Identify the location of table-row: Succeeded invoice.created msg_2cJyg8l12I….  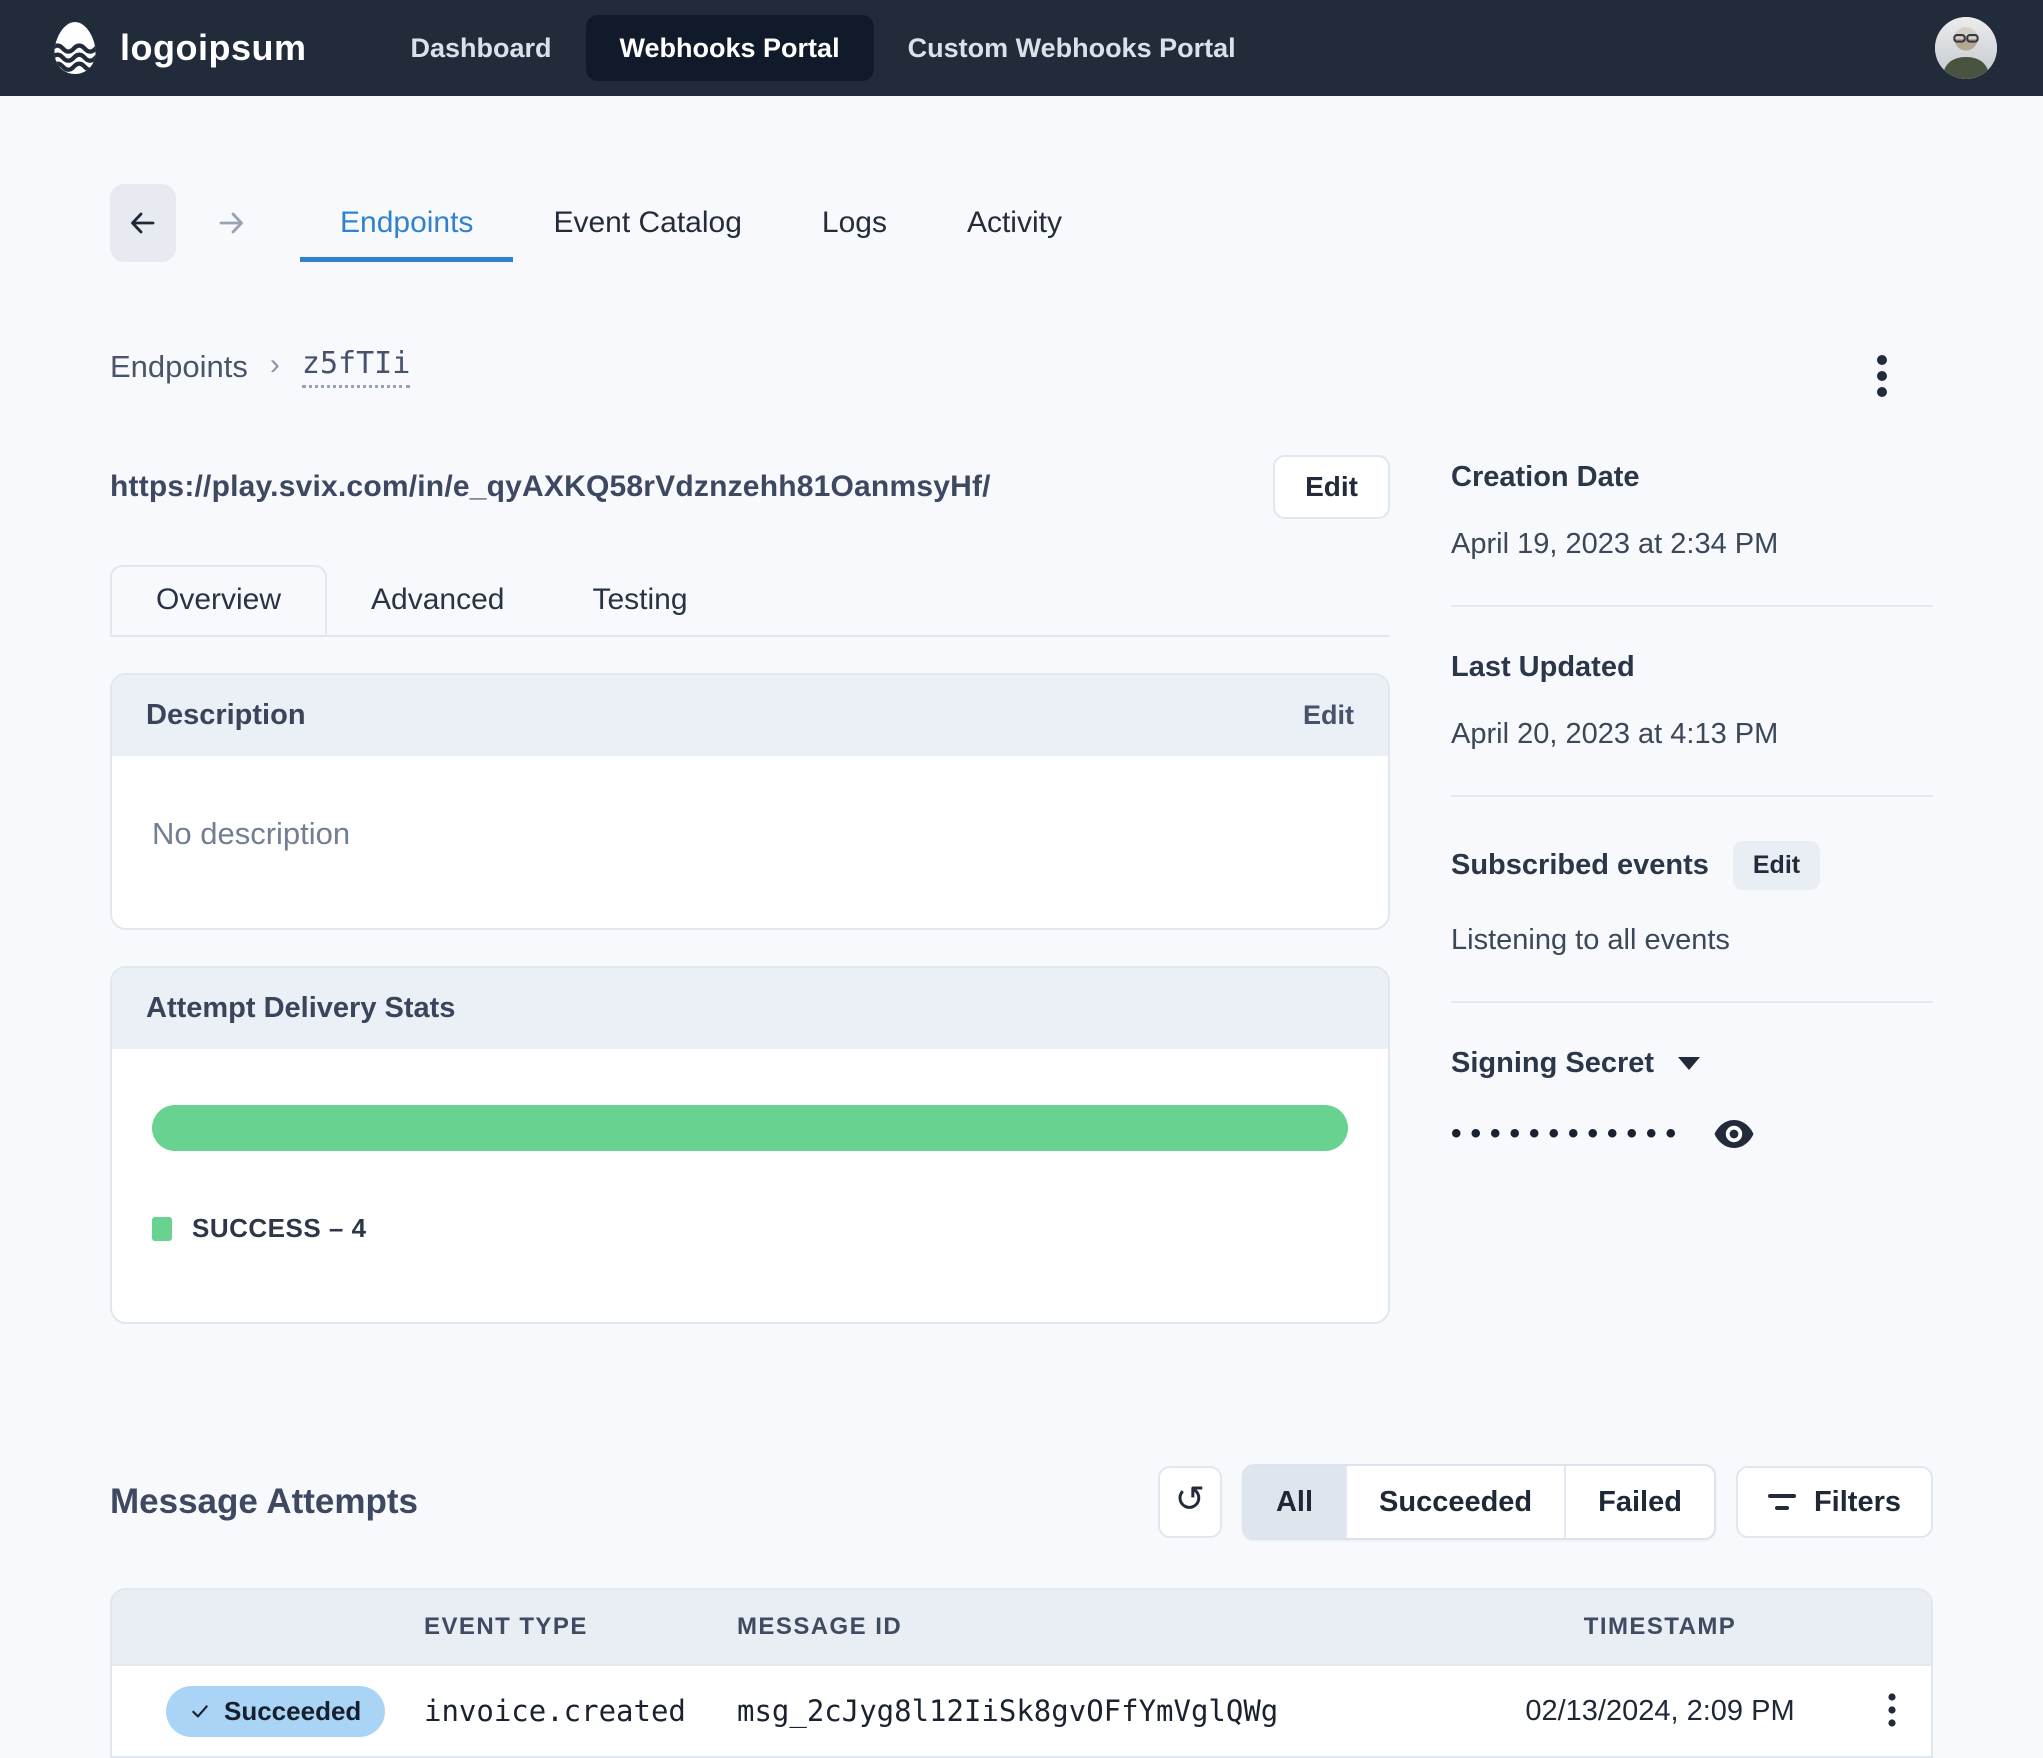
(1021, 1710).